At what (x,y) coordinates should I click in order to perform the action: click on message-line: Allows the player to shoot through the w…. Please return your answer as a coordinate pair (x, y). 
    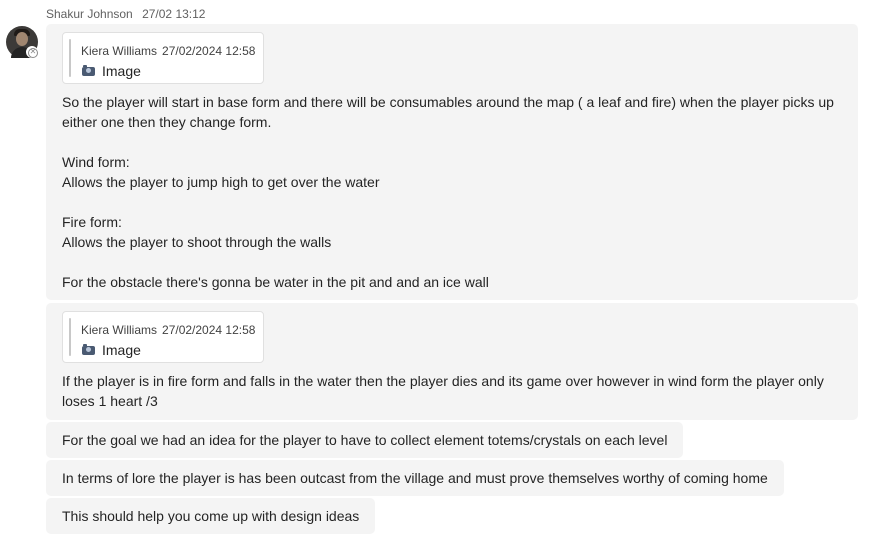
    Looking at the image, I should click on (197, 242).